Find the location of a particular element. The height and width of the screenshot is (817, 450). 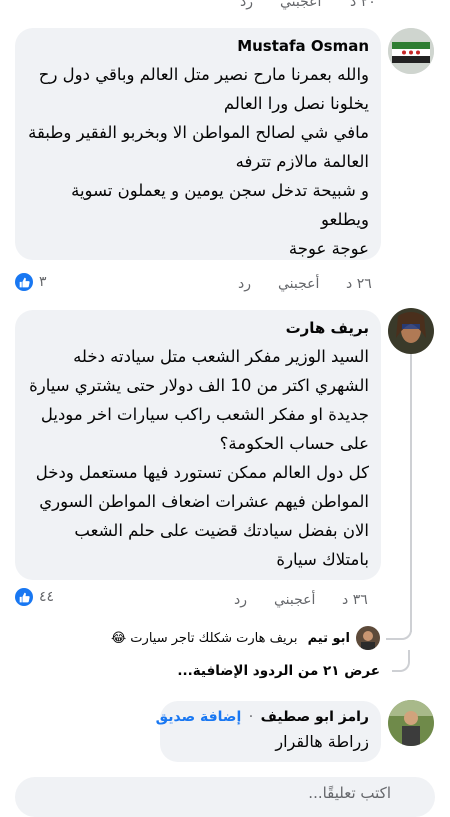

comment-text: زراطة هالقرار is located at coordinates (322, 741).